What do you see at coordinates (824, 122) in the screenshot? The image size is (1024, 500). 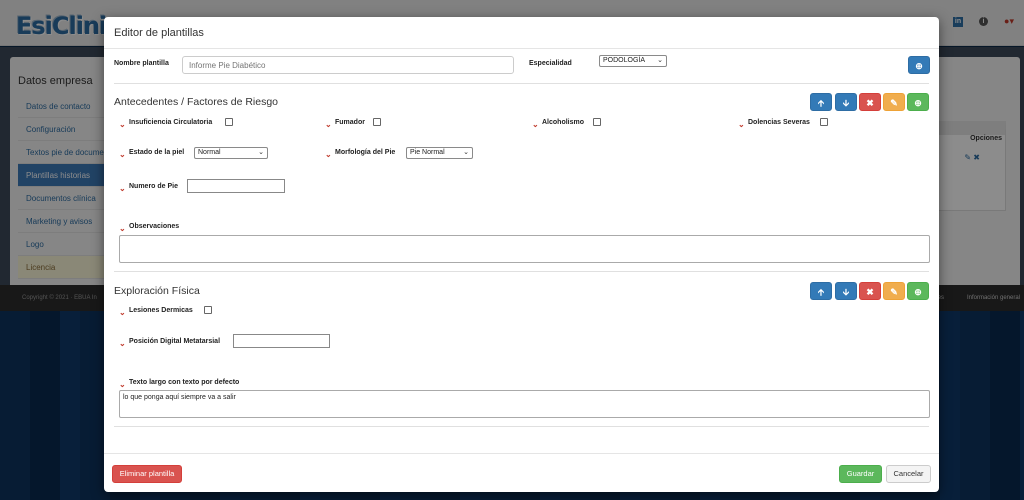 I see `dolencias-checkbox` at bounding box center [824, 122].